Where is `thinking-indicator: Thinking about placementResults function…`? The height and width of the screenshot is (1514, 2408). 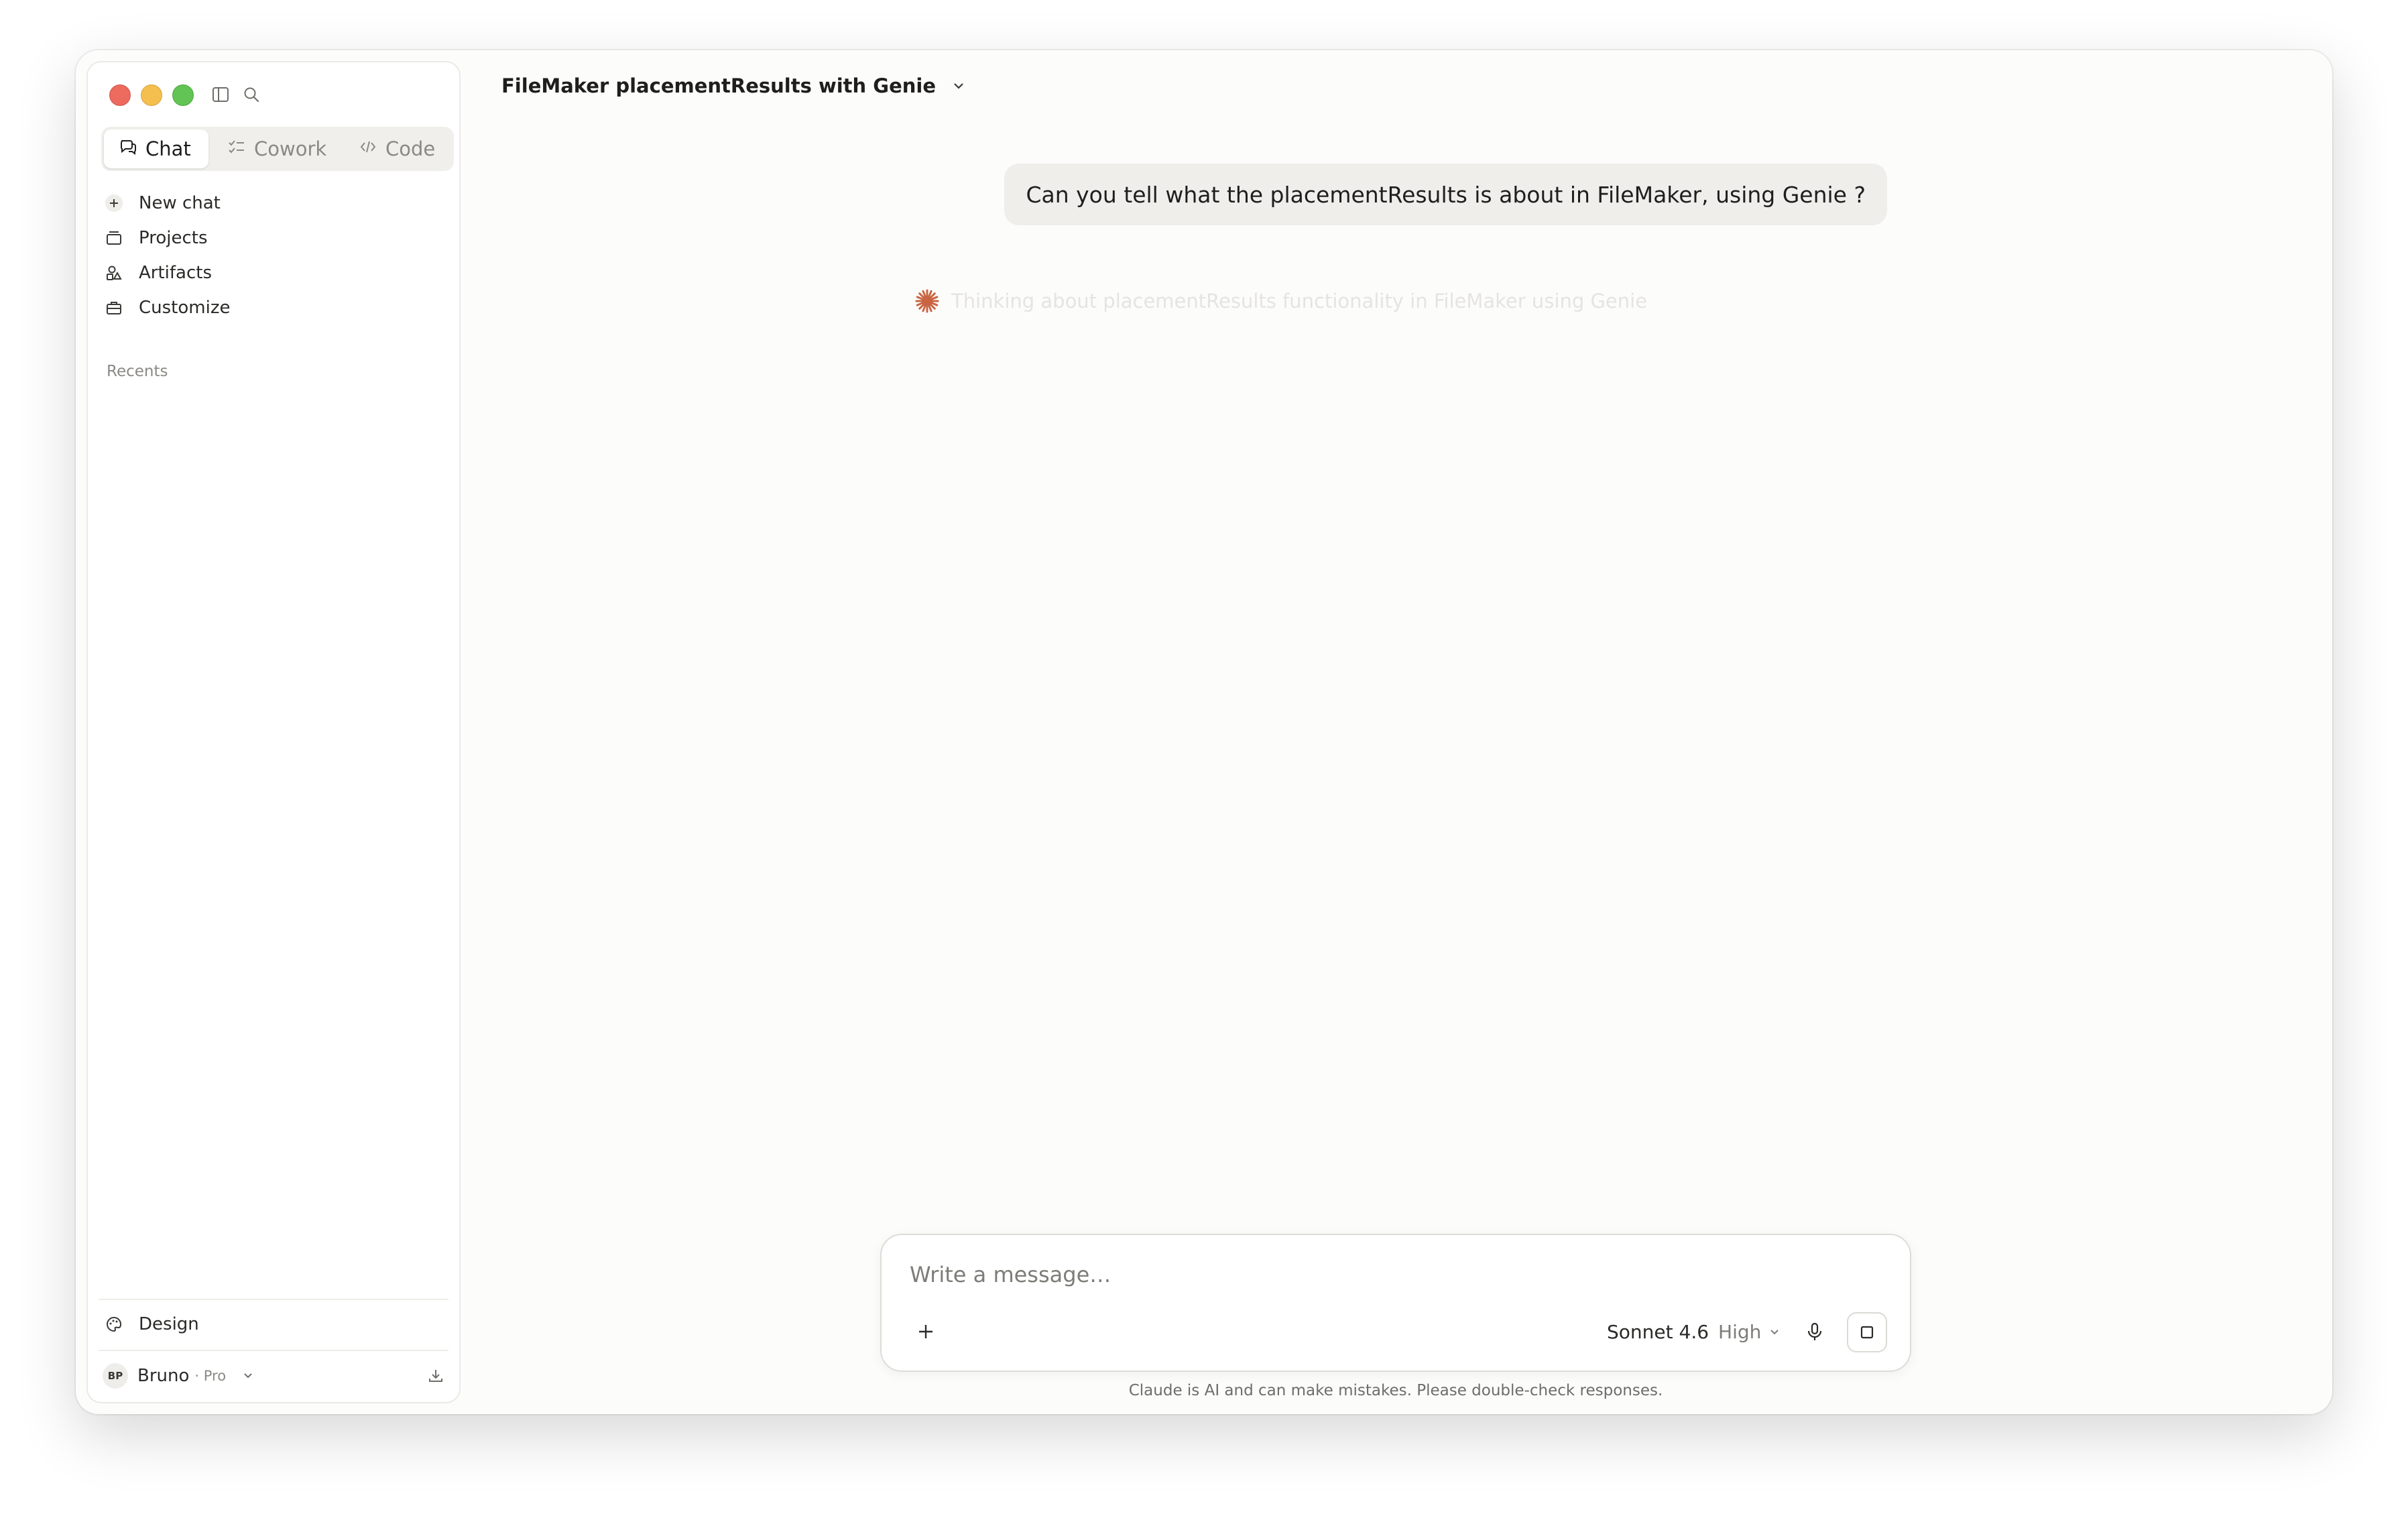 thinking-indicator: Thinking about placementResults function… is located at coordinates (1280, 301).